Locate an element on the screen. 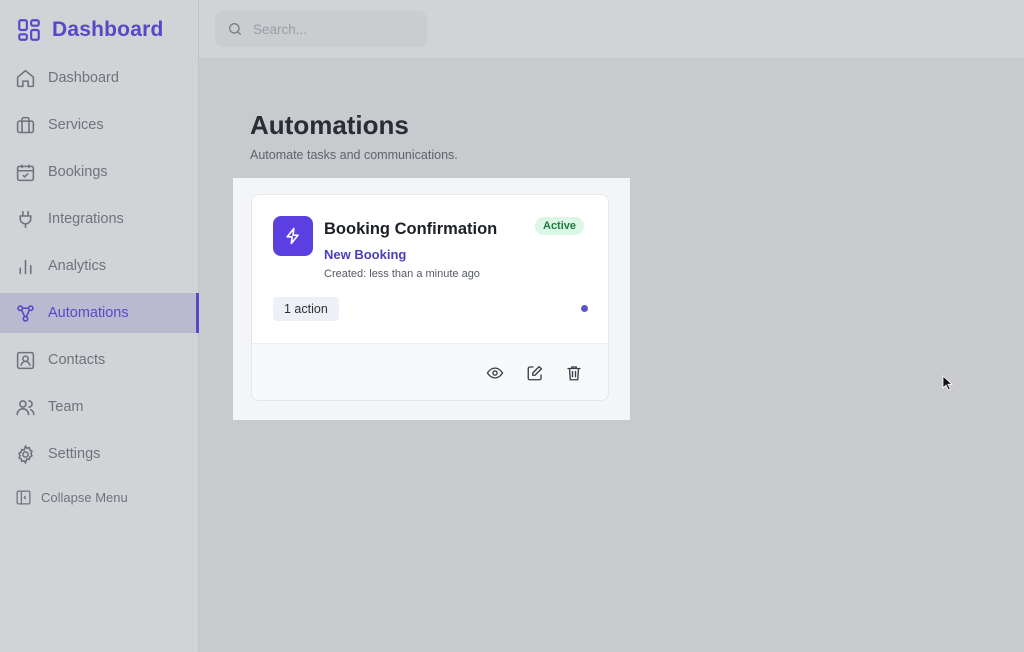  sidebar-item-services: Services is located at coordinates (99, 125).